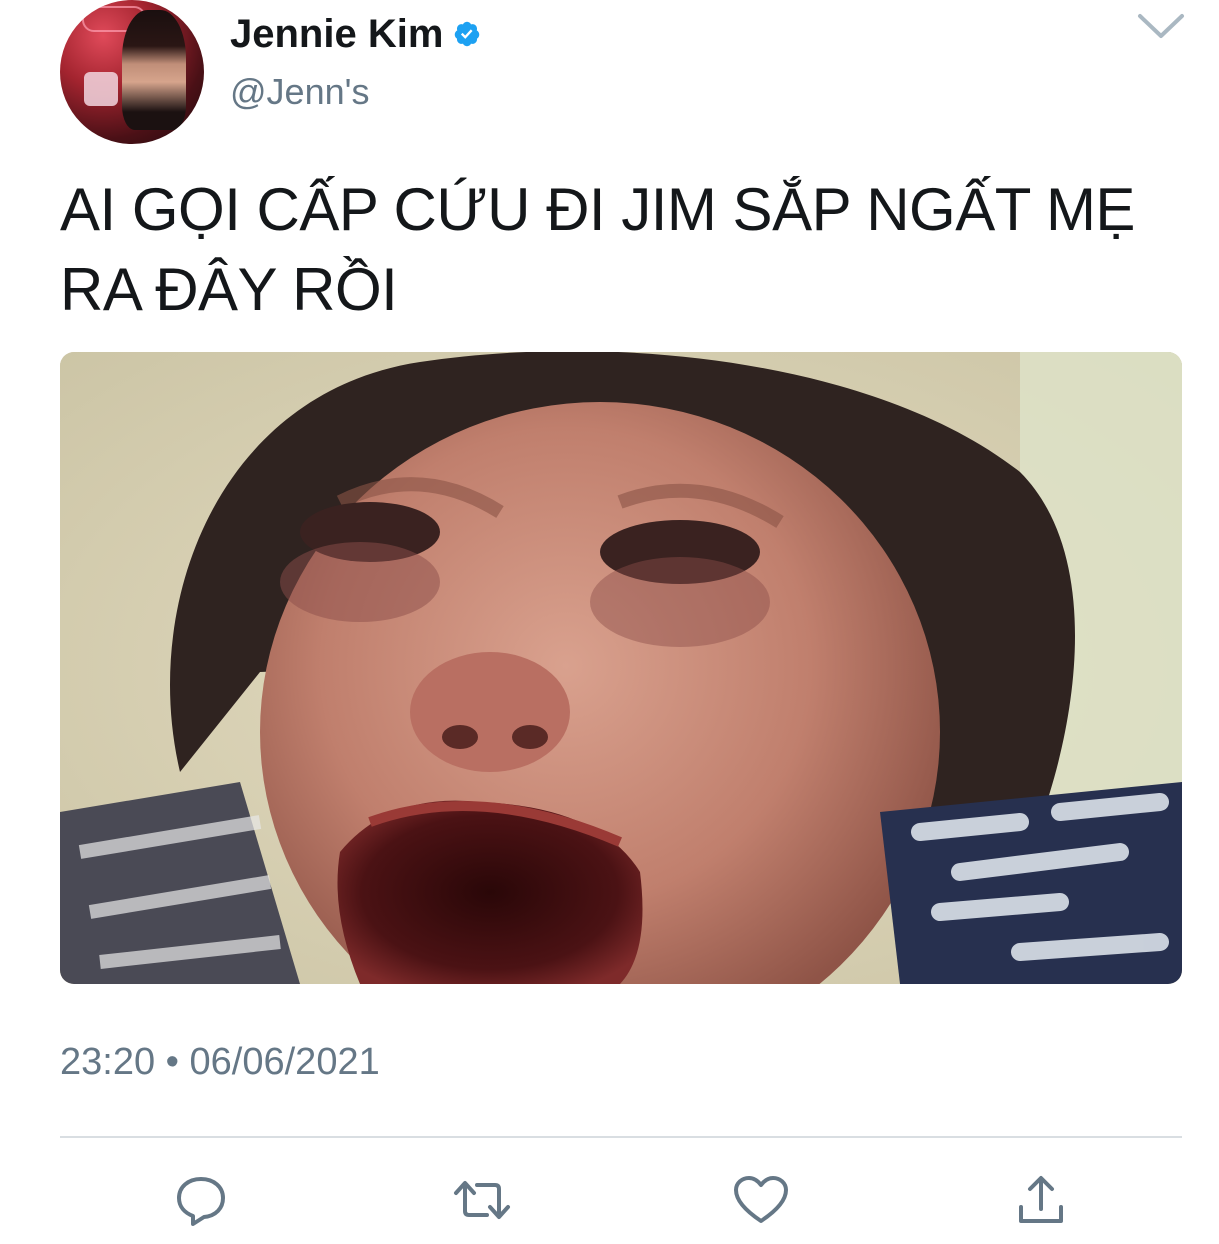  I want to click on author-display-name: Jennie Kim, so click(336, 34).